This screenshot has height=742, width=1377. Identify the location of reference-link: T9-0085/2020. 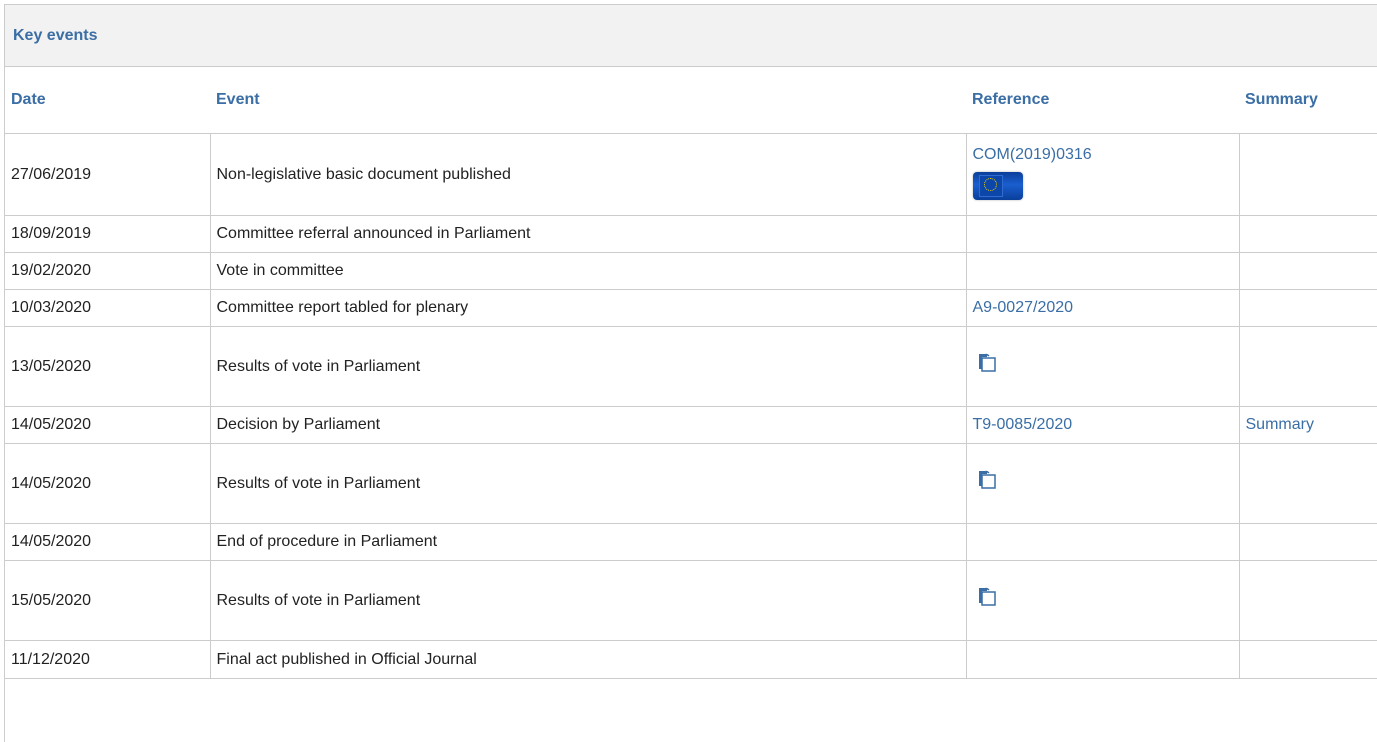
(1023, 424).